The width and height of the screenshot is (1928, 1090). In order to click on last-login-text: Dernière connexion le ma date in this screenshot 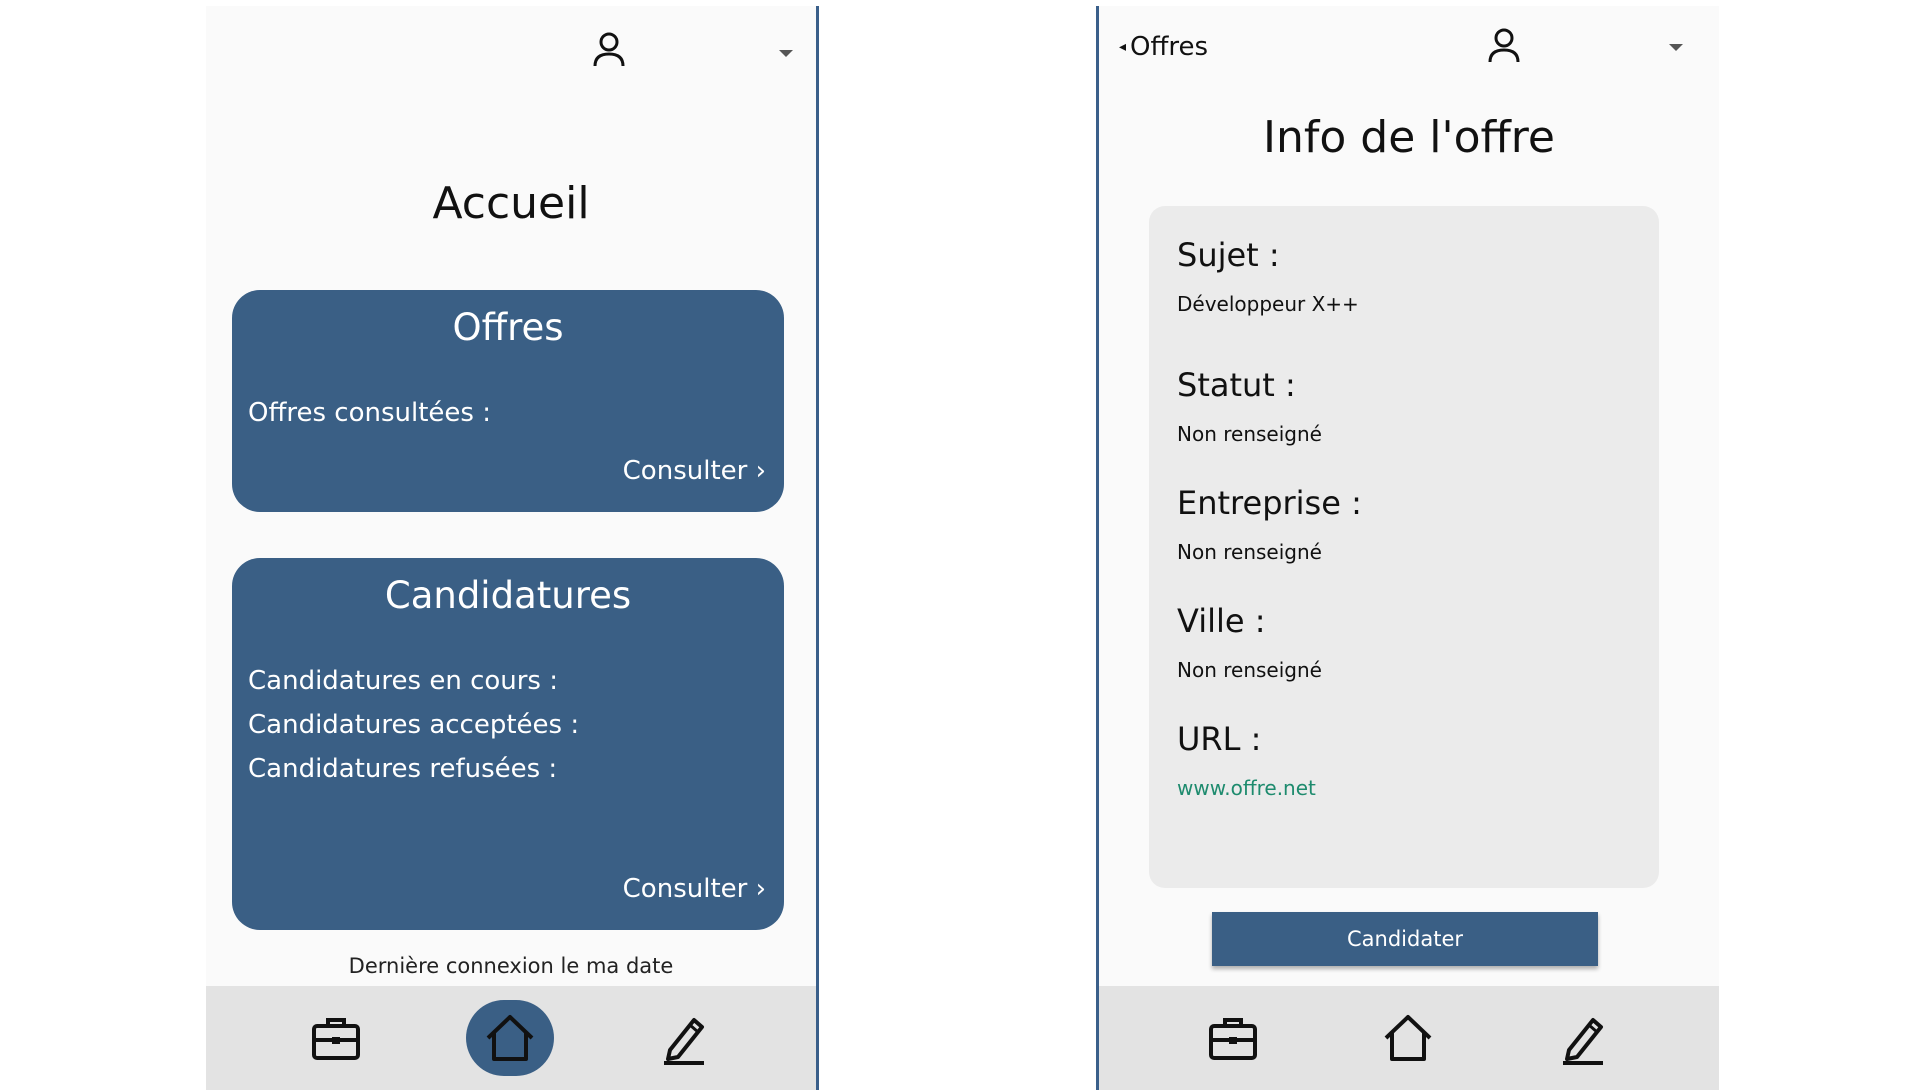, I will do `click(511, 966)`.